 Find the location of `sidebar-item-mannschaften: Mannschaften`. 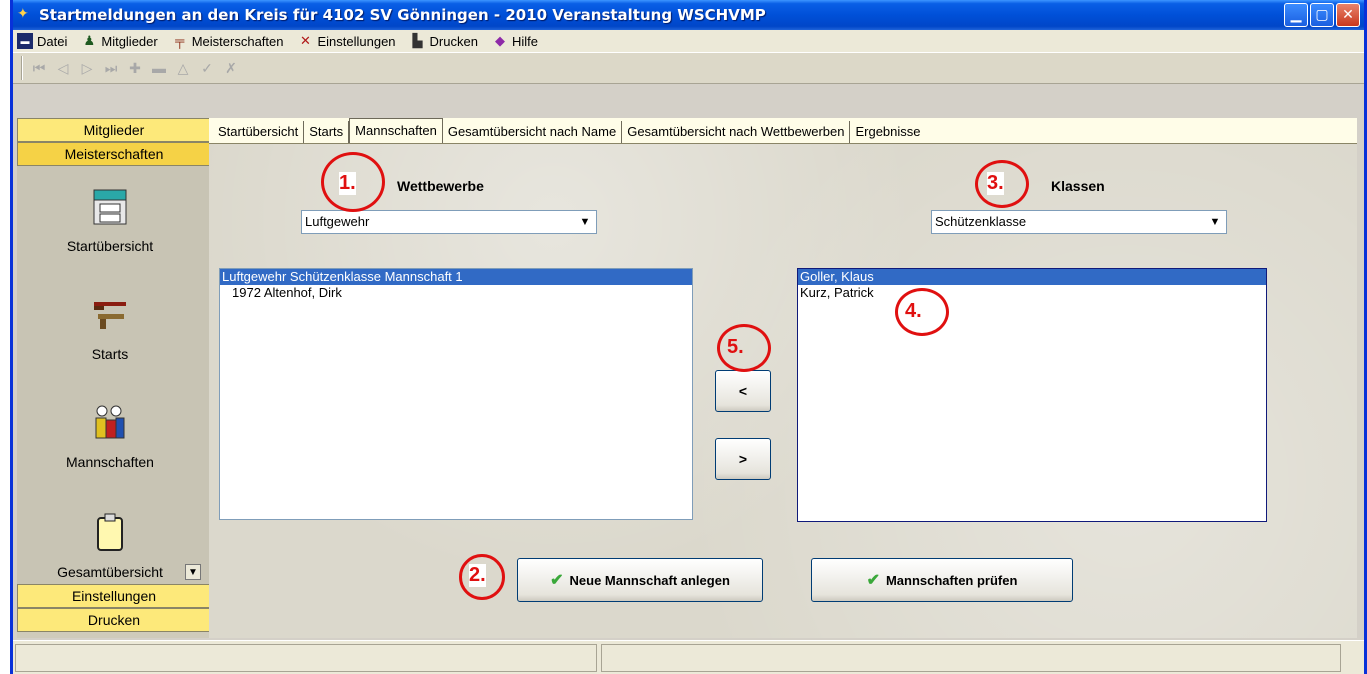

sidebar-item-mannschaften: Mannschaften is located at coordinates (110, 436).